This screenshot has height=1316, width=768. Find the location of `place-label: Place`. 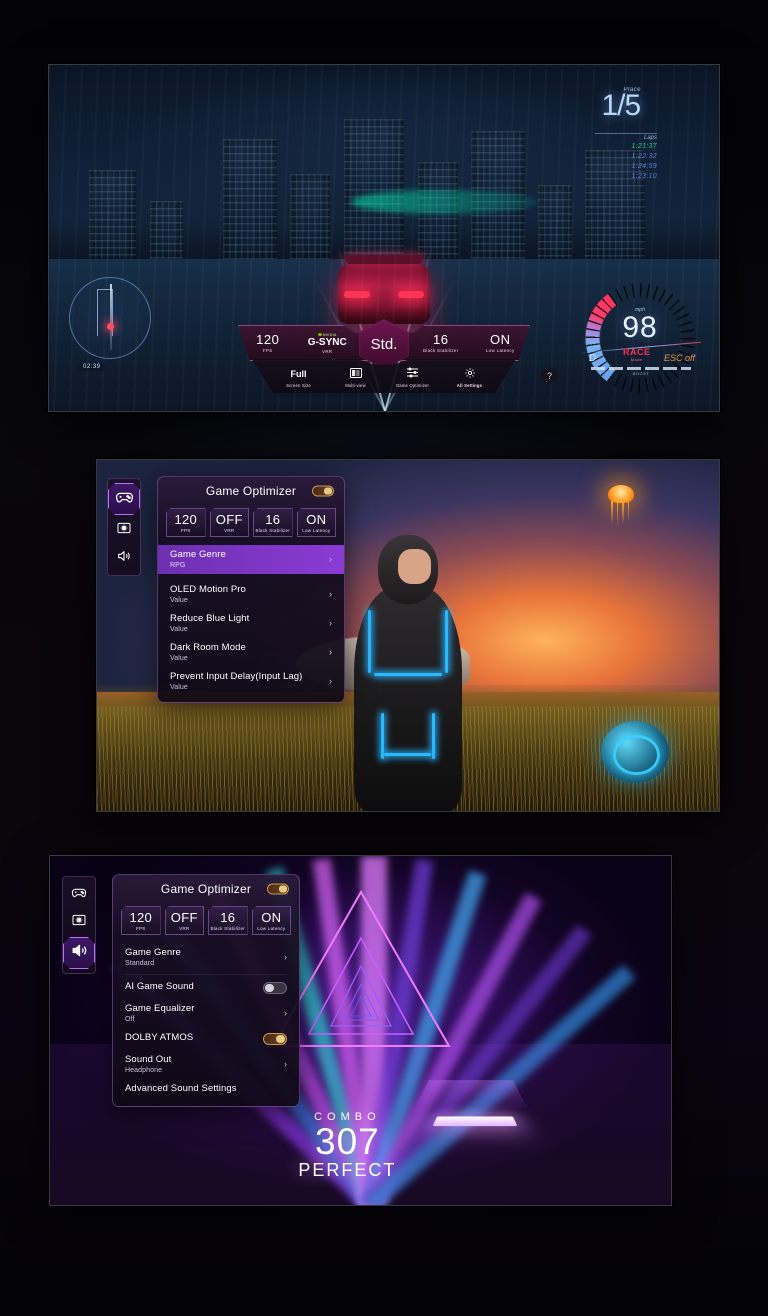

place-label: Place is located at coordinates (632, 90).